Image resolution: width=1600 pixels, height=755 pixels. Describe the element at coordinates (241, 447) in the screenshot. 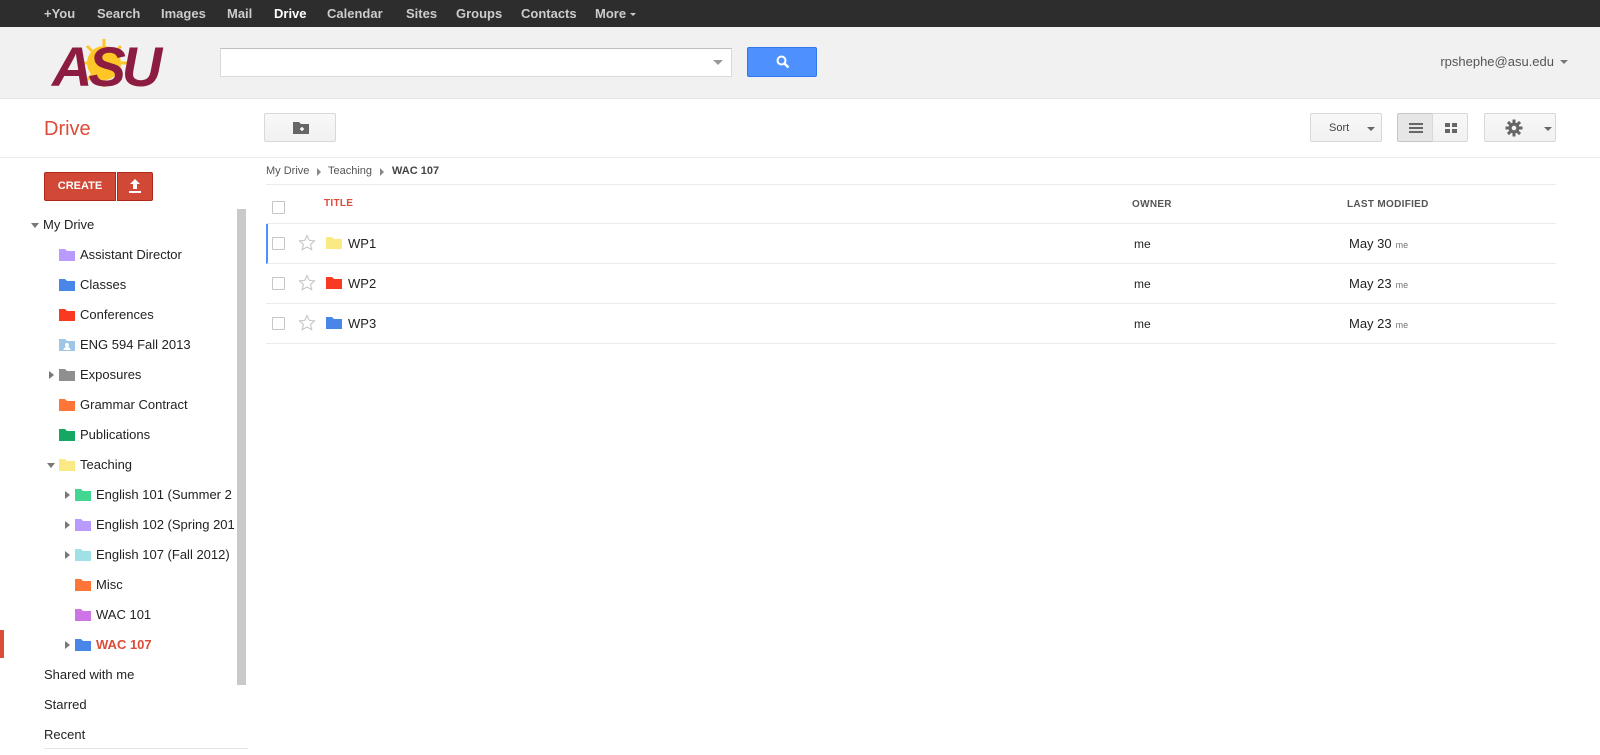

I see `sidebar-scrollbar` at that location.